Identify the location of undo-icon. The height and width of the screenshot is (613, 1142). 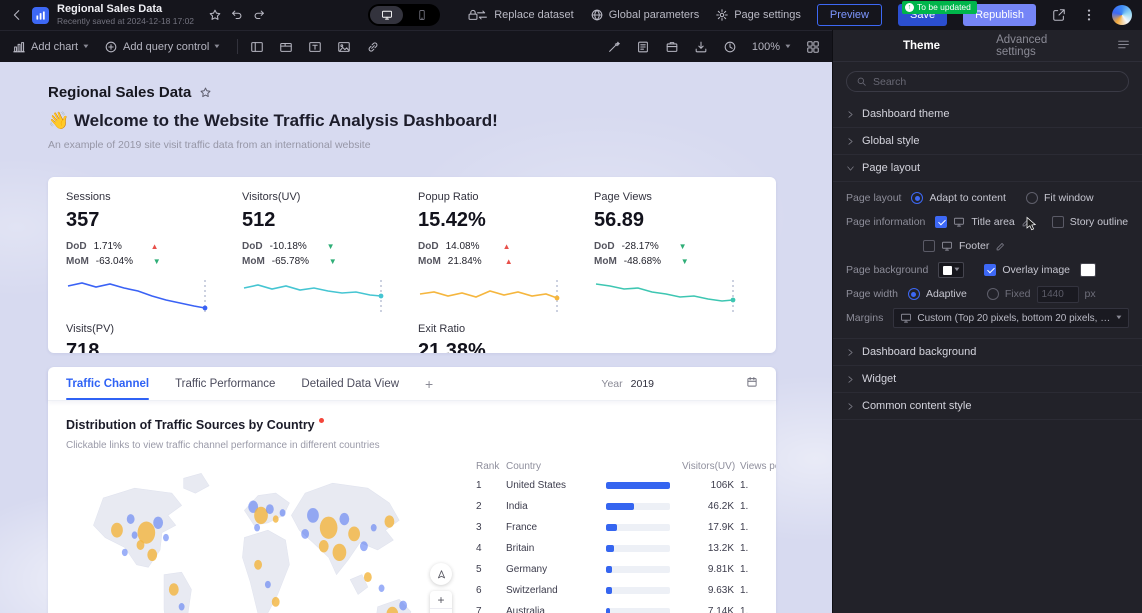
(237, 15).